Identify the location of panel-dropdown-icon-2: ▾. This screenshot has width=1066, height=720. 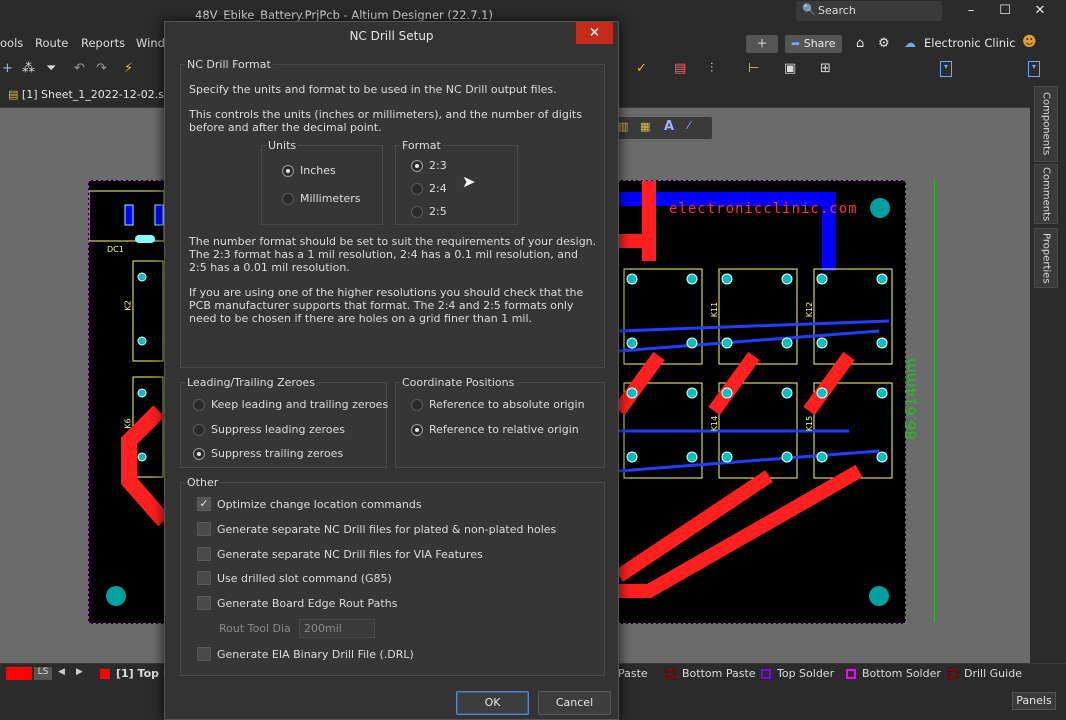
(1034, 69).